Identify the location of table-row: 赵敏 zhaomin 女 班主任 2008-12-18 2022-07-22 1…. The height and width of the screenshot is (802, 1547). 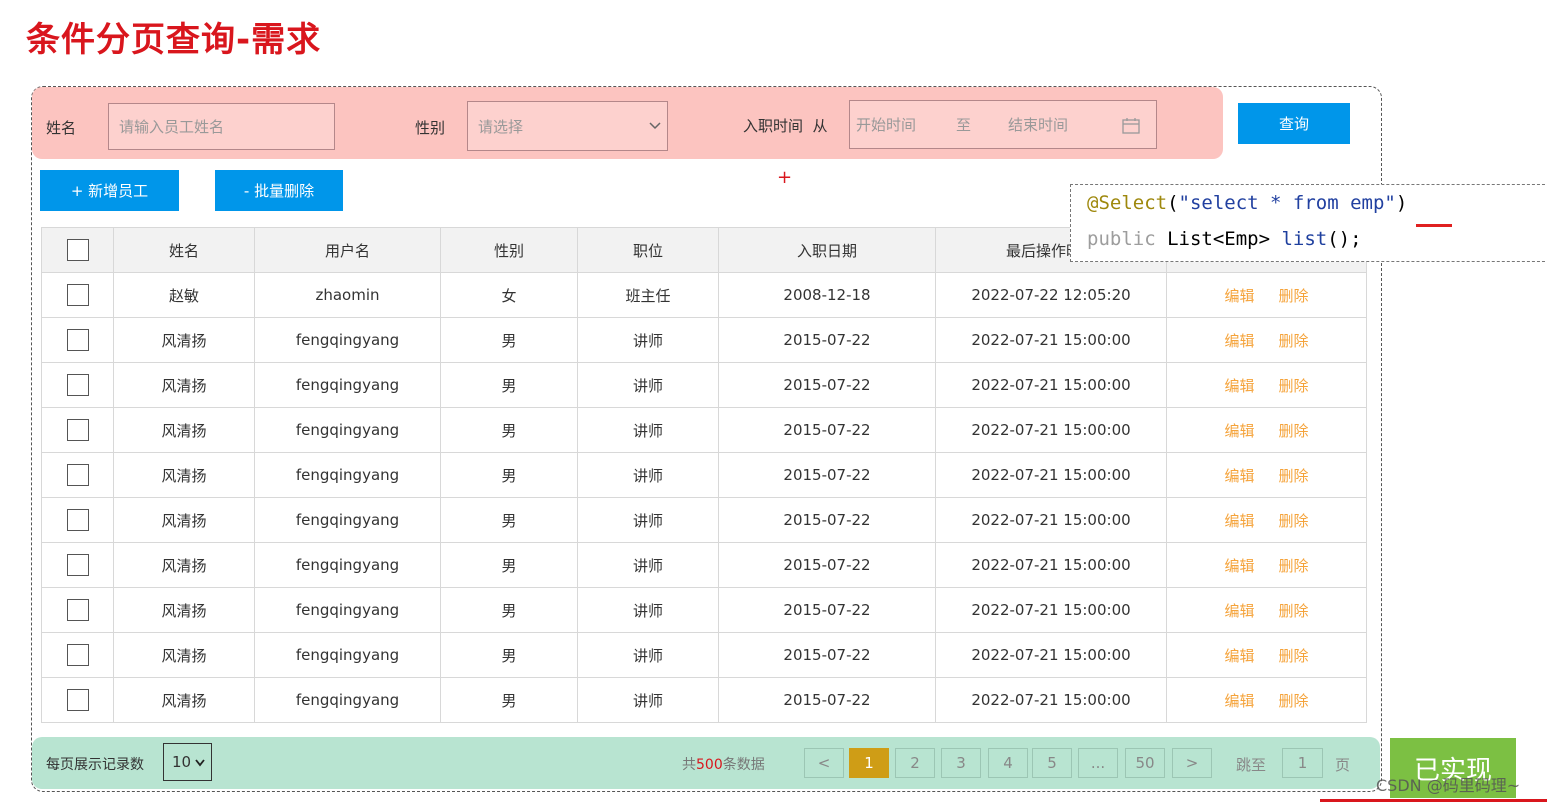
(704, 295).